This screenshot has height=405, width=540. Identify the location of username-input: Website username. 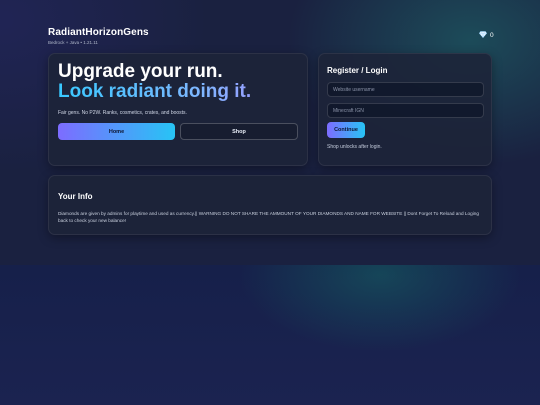
(405, 89).